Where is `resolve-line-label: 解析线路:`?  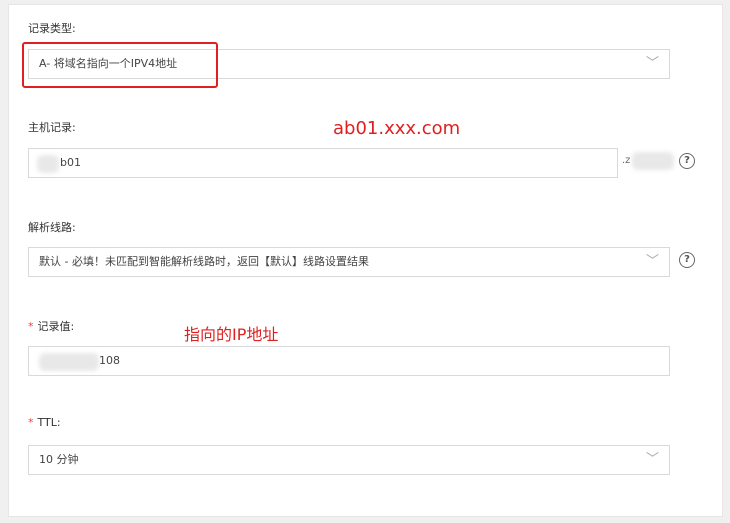
resolve-line-label: 解析线路: is located at coordinates (52, 227).